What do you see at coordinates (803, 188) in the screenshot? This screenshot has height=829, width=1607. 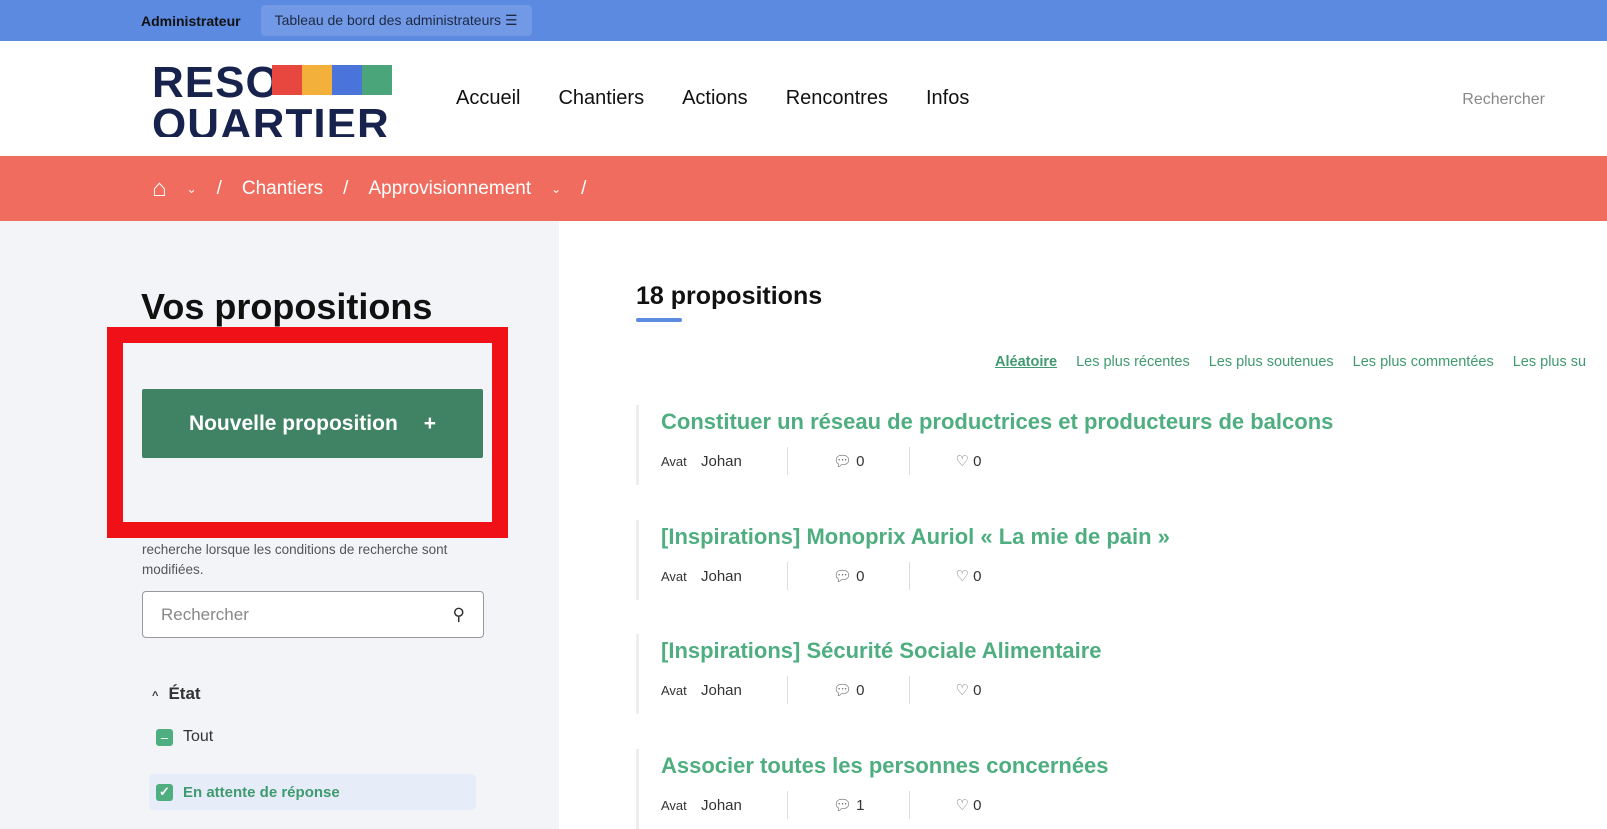 I see `breadcrumb: ⌂ ⌄ / Chantiers / Approvisionnement ⌄ /` at bounding box center [803, 188].